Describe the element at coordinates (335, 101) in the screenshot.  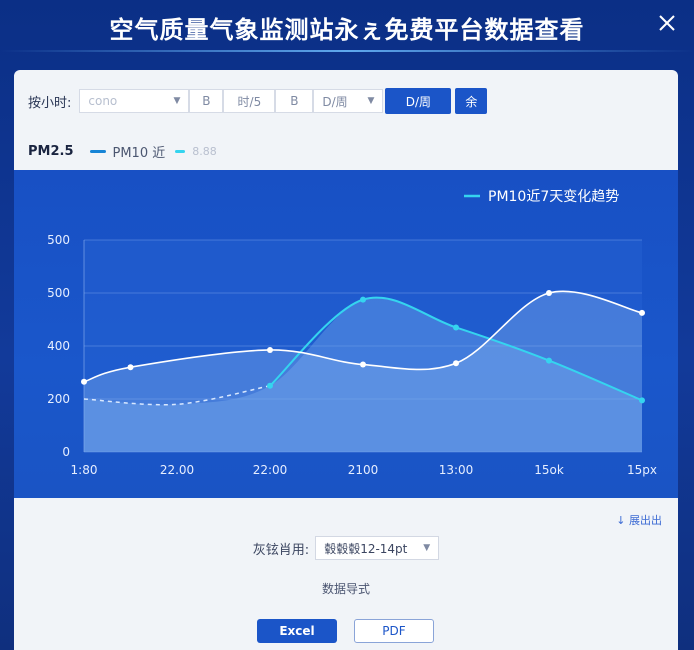
I see `week-select-value: D/周` at that location.